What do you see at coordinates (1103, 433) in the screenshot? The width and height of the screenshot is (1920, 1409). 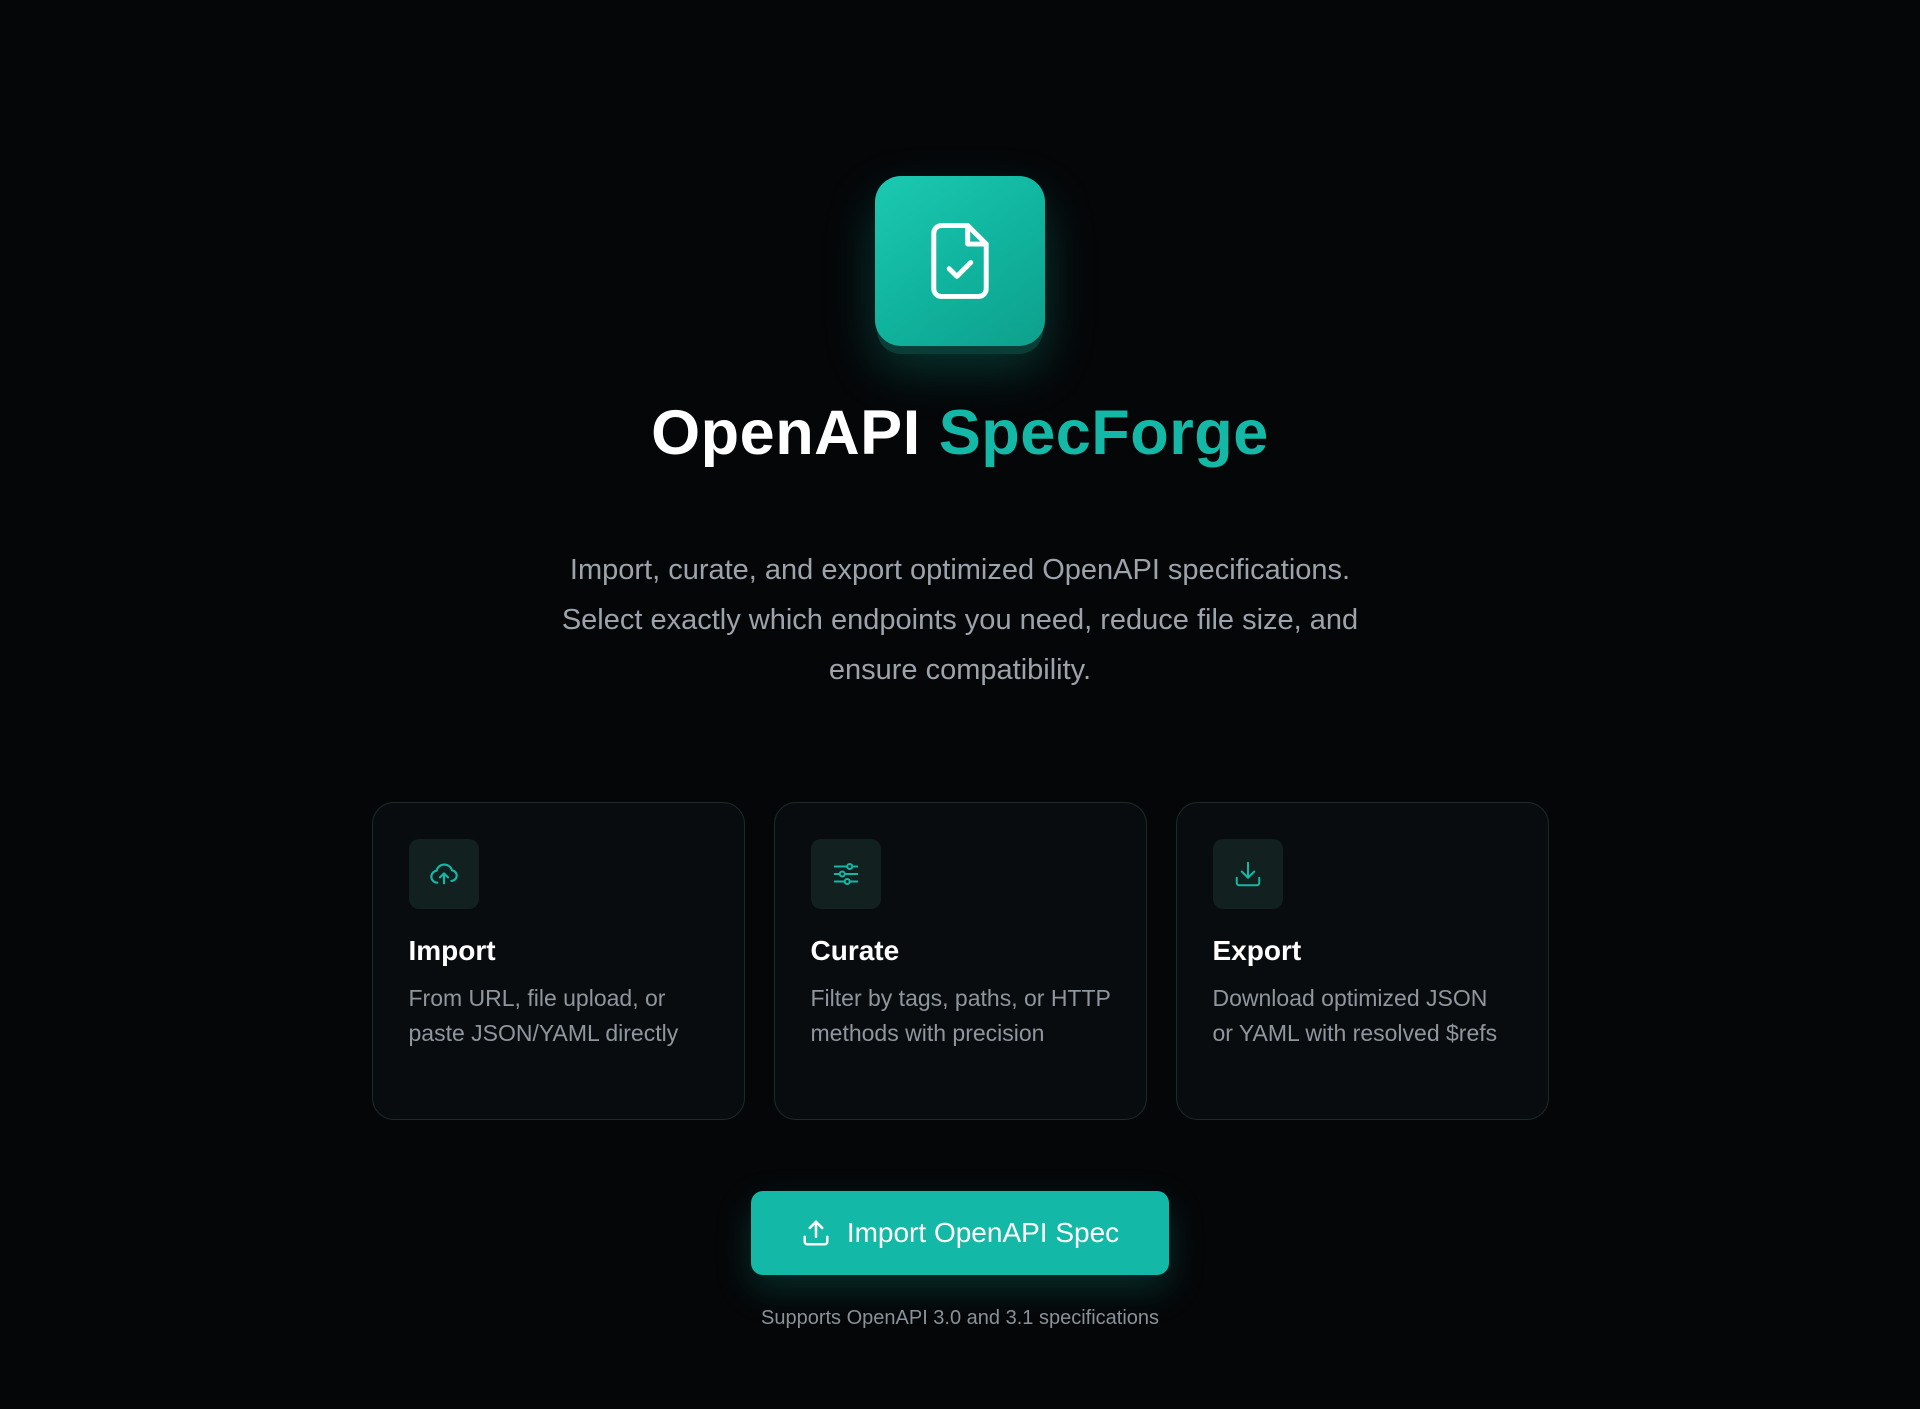 I see `title-accent: SpecForge` at bounding box center [1103, 433].